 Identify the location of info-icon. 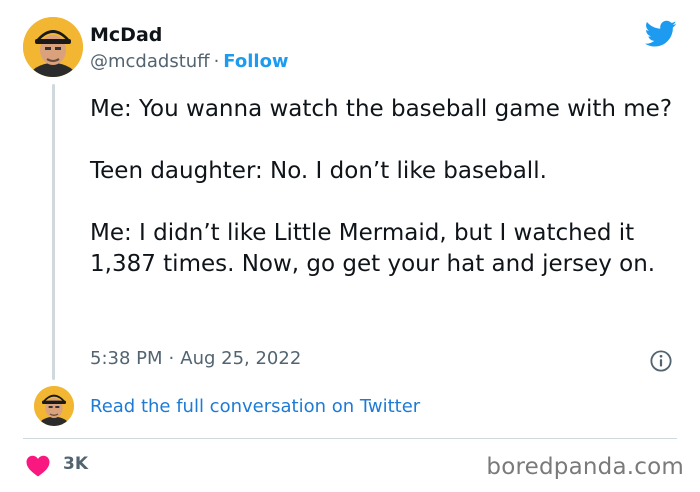
(661, 361).